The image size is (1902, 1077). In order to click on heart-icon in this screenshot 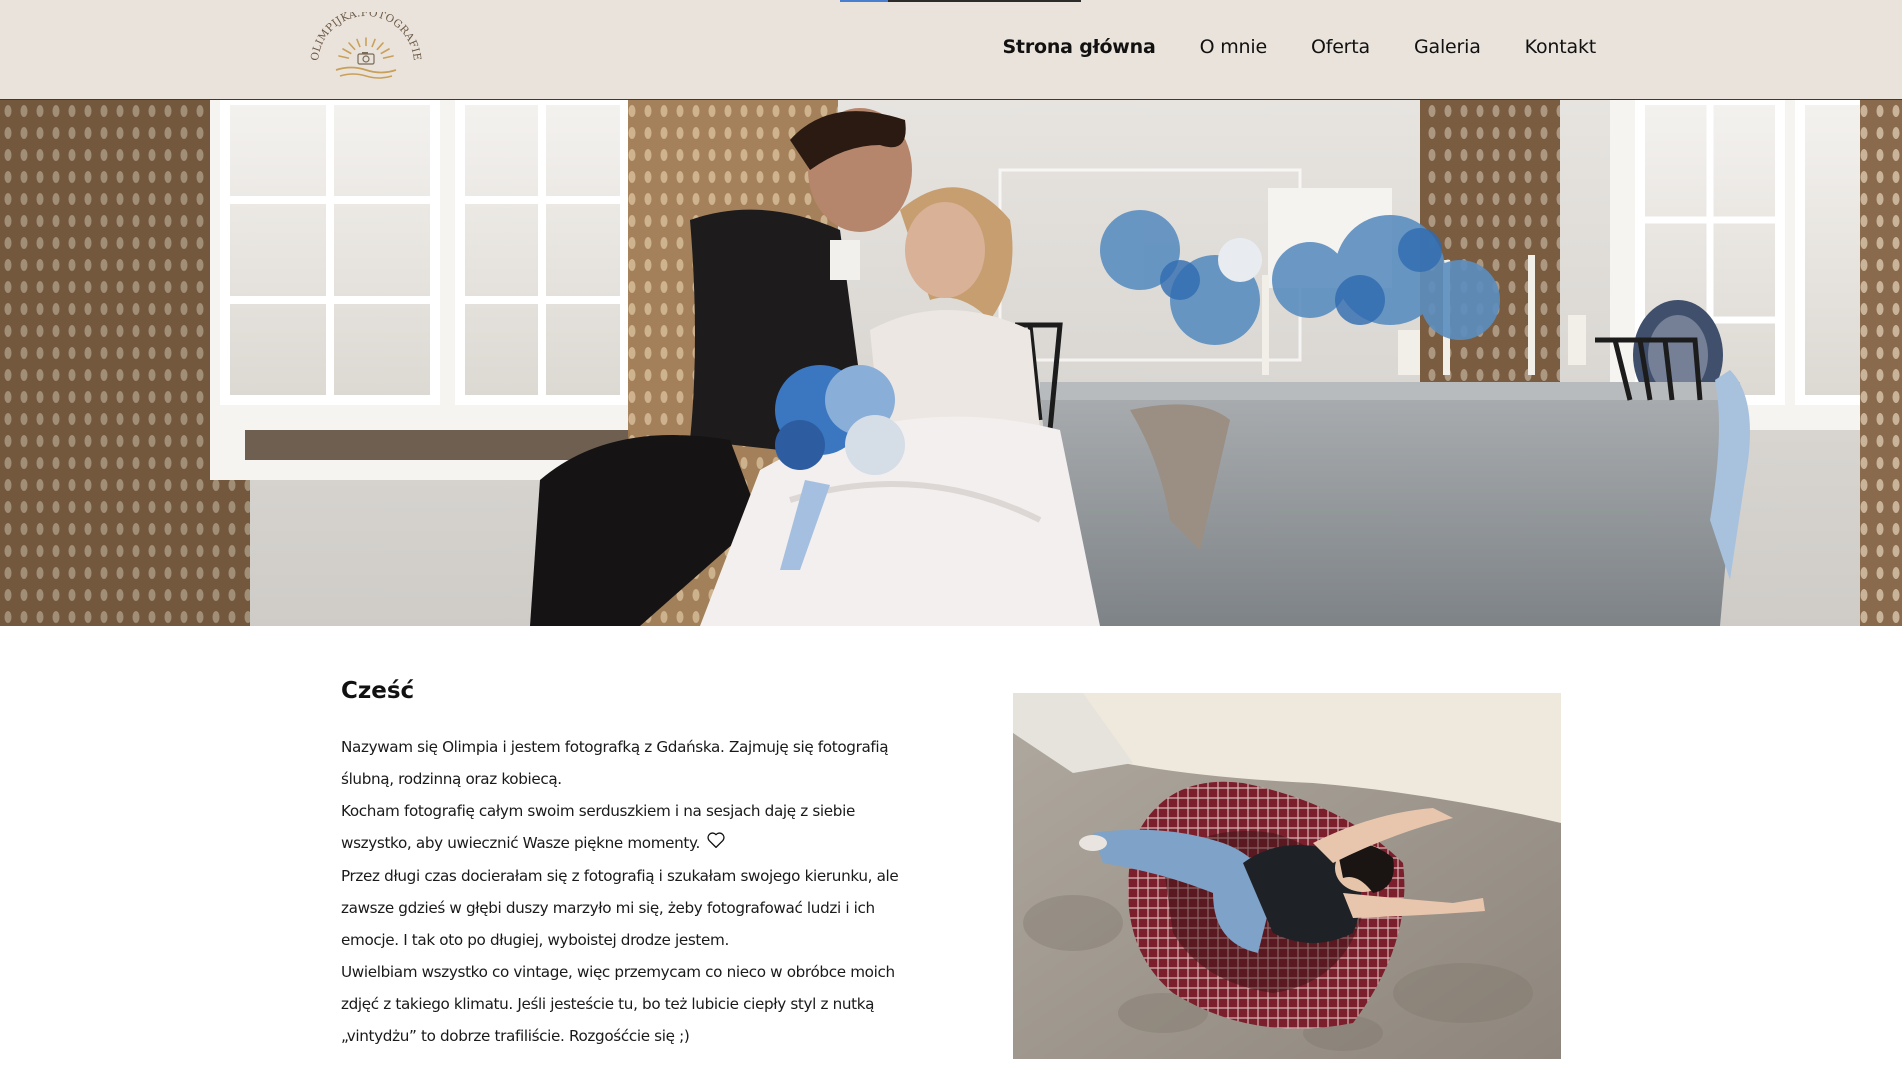, I will do `click(716, 844)`.